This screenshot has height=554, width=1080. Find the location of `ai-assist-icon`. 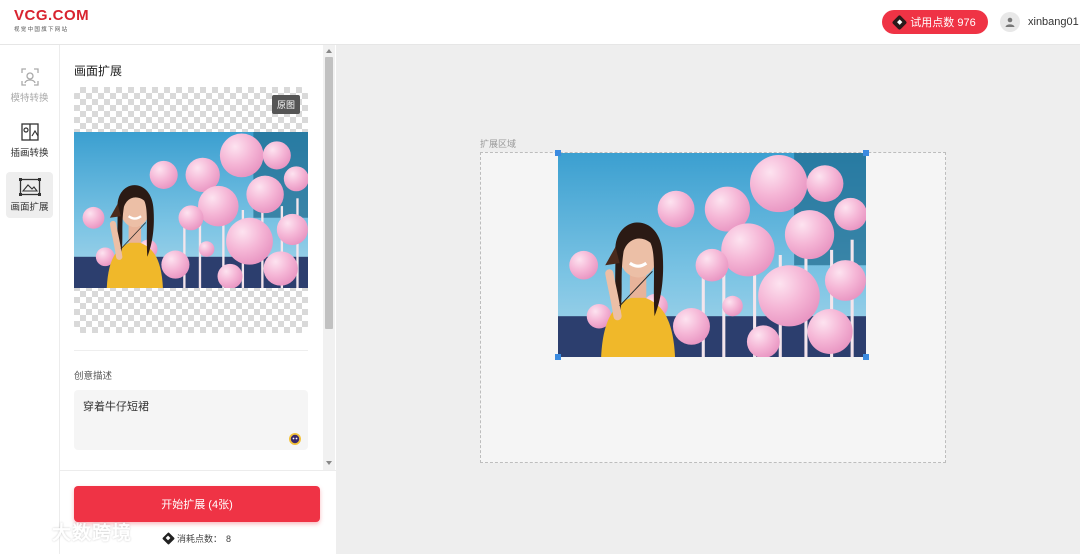

ai-assist-icon is located at coordinates (295, 439).